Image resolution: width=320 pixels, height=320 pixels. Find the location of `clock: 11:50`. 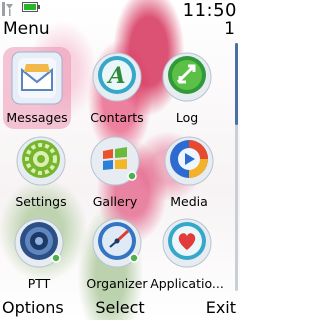

clock: 11:50 is located at coordinates (209, 10).